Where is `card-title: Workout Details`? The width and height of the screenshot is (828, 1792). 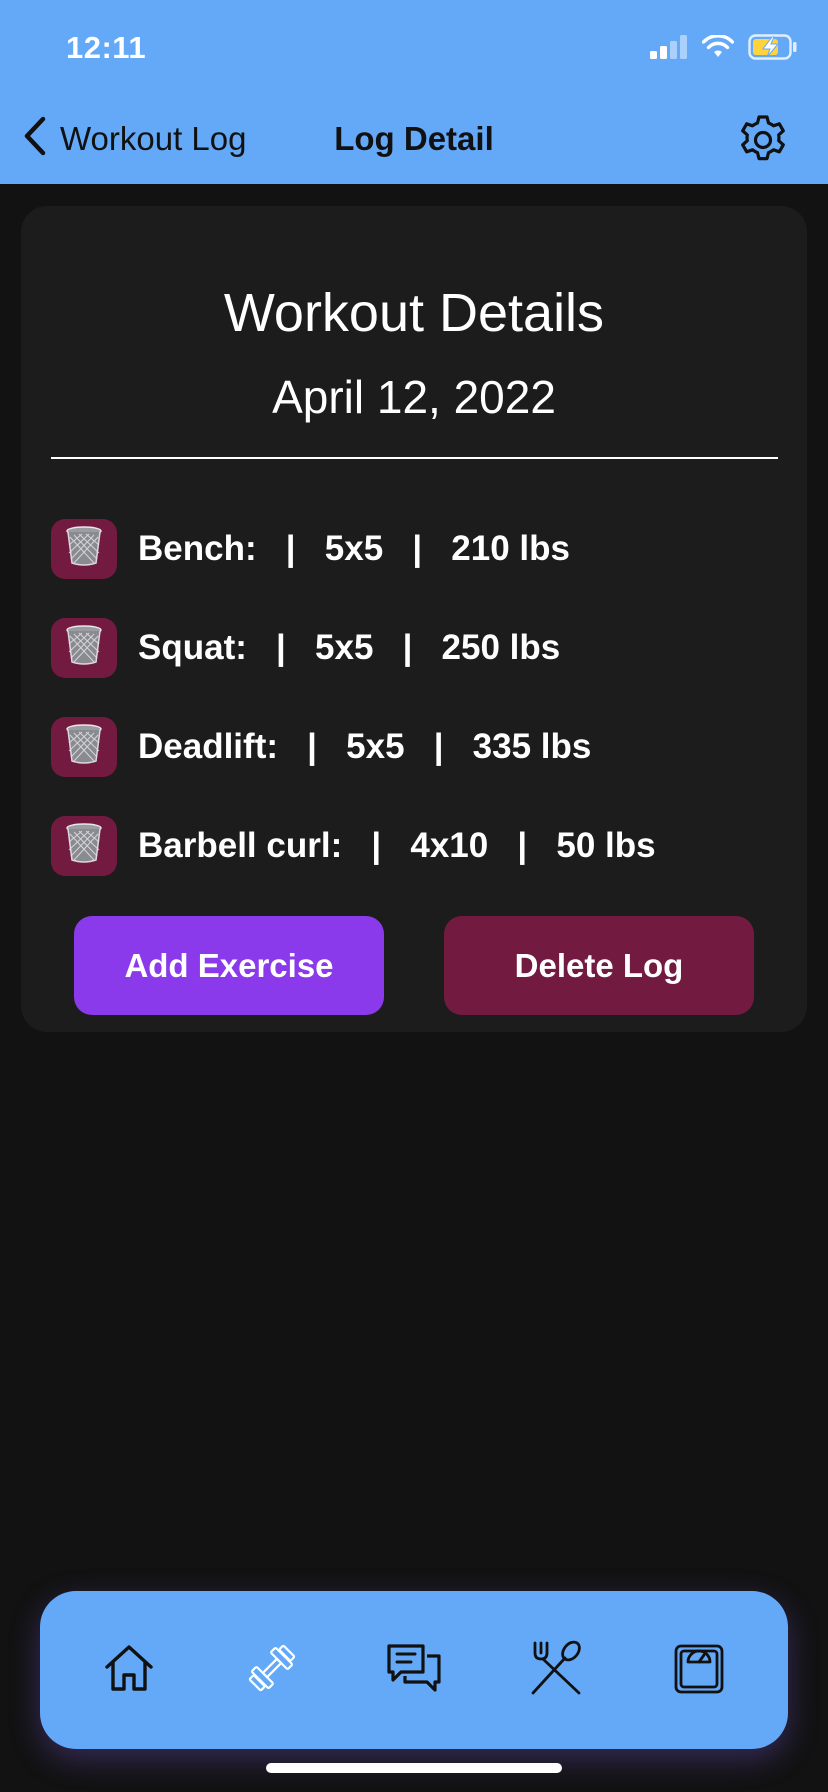 card-title: Workout Details is located at coordinates (414, 313).